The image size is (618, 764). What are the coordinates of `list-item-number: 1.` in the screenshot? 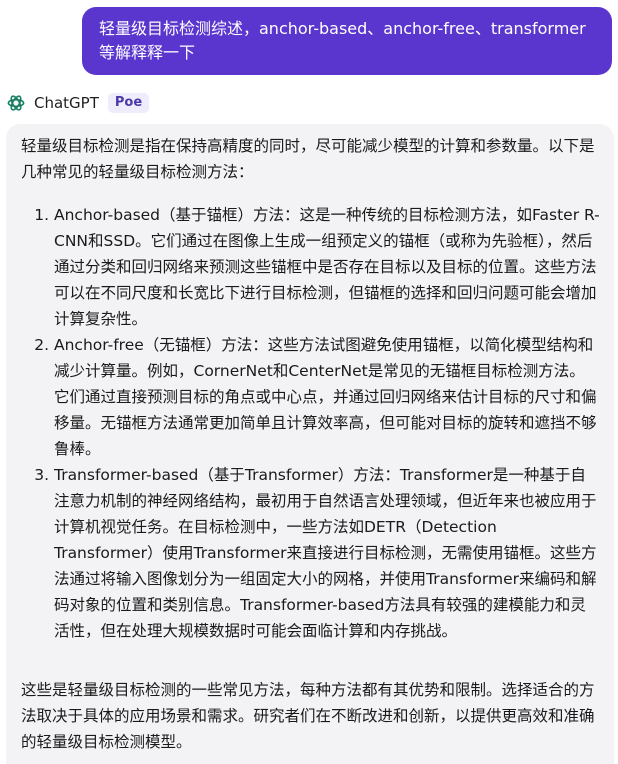 It's located at (41, 215).